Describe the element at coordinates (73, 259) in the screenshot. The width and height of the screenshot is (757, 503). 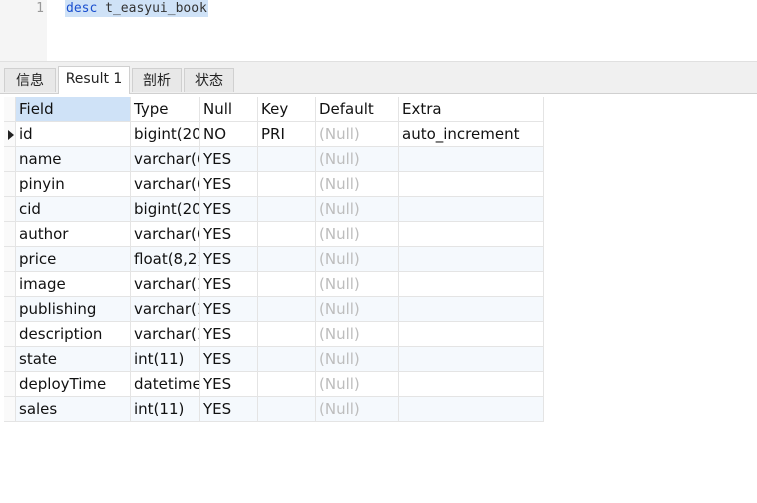
I see `cell-field: price` at that location.